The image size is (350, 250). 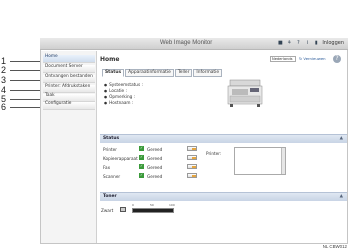 I want to click on login-icon: ▮, so click(x=316, y=43).